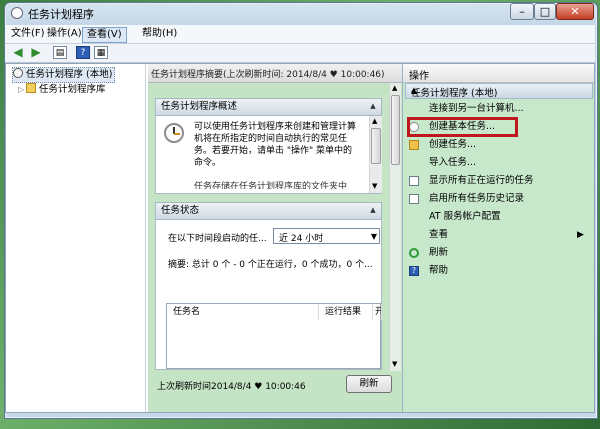 The width and height of the screenshot is (600, 429). Describe the element at coordinates (31, 88) in the screenshot. I see `folder-icon` at that location.